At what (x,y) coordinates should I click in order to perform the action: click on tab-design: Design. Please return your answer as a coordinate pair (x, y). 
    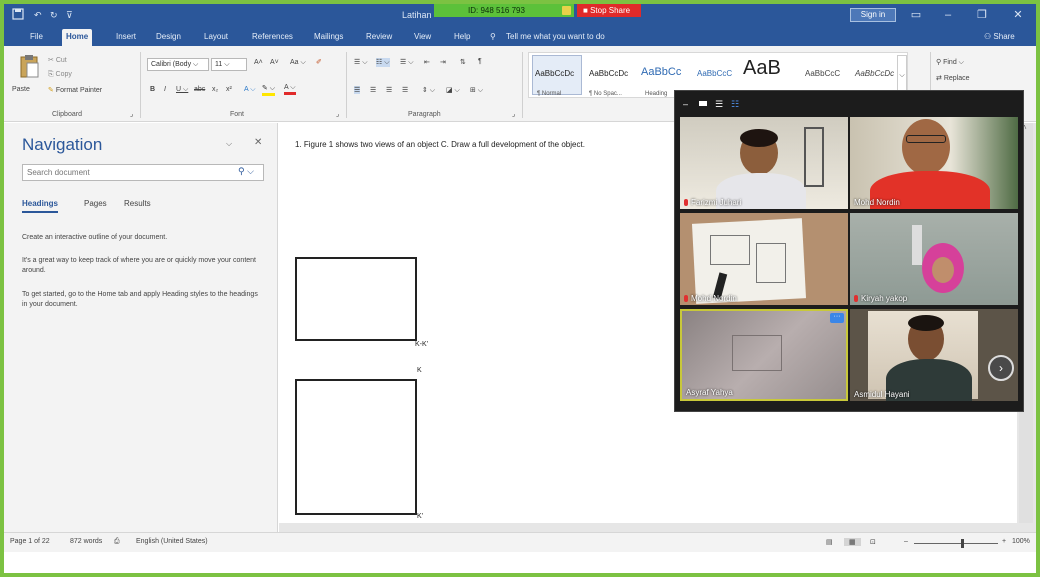
    Looking at the image, I should click on (168, 37).